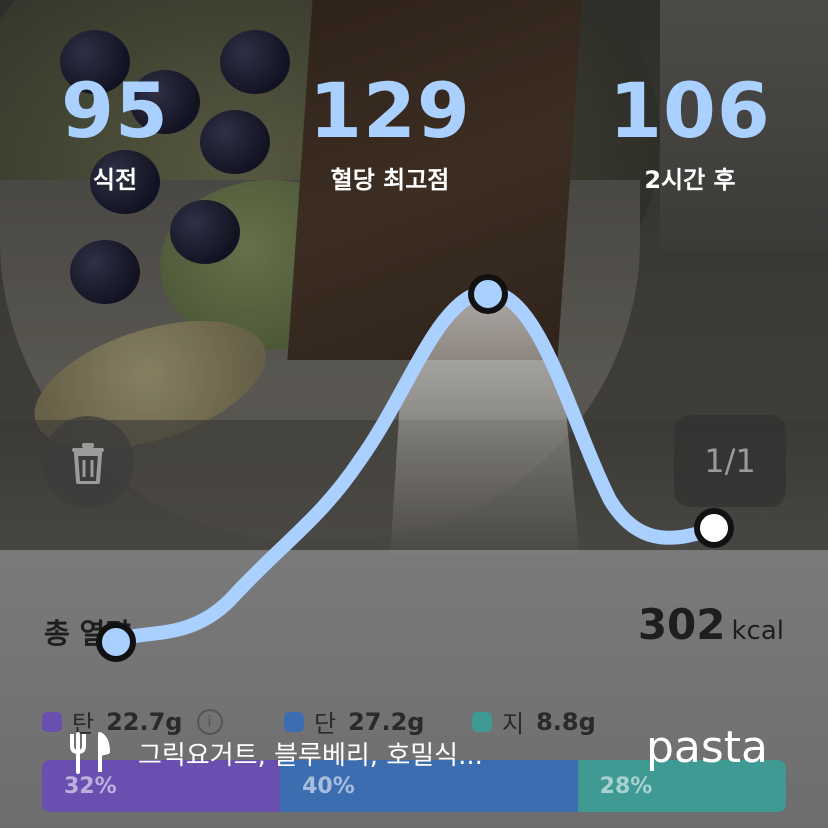  Describe the element at coordinates (534, 721) in the screenshot. I see `macro-fat: 지 8.8g` at that location.